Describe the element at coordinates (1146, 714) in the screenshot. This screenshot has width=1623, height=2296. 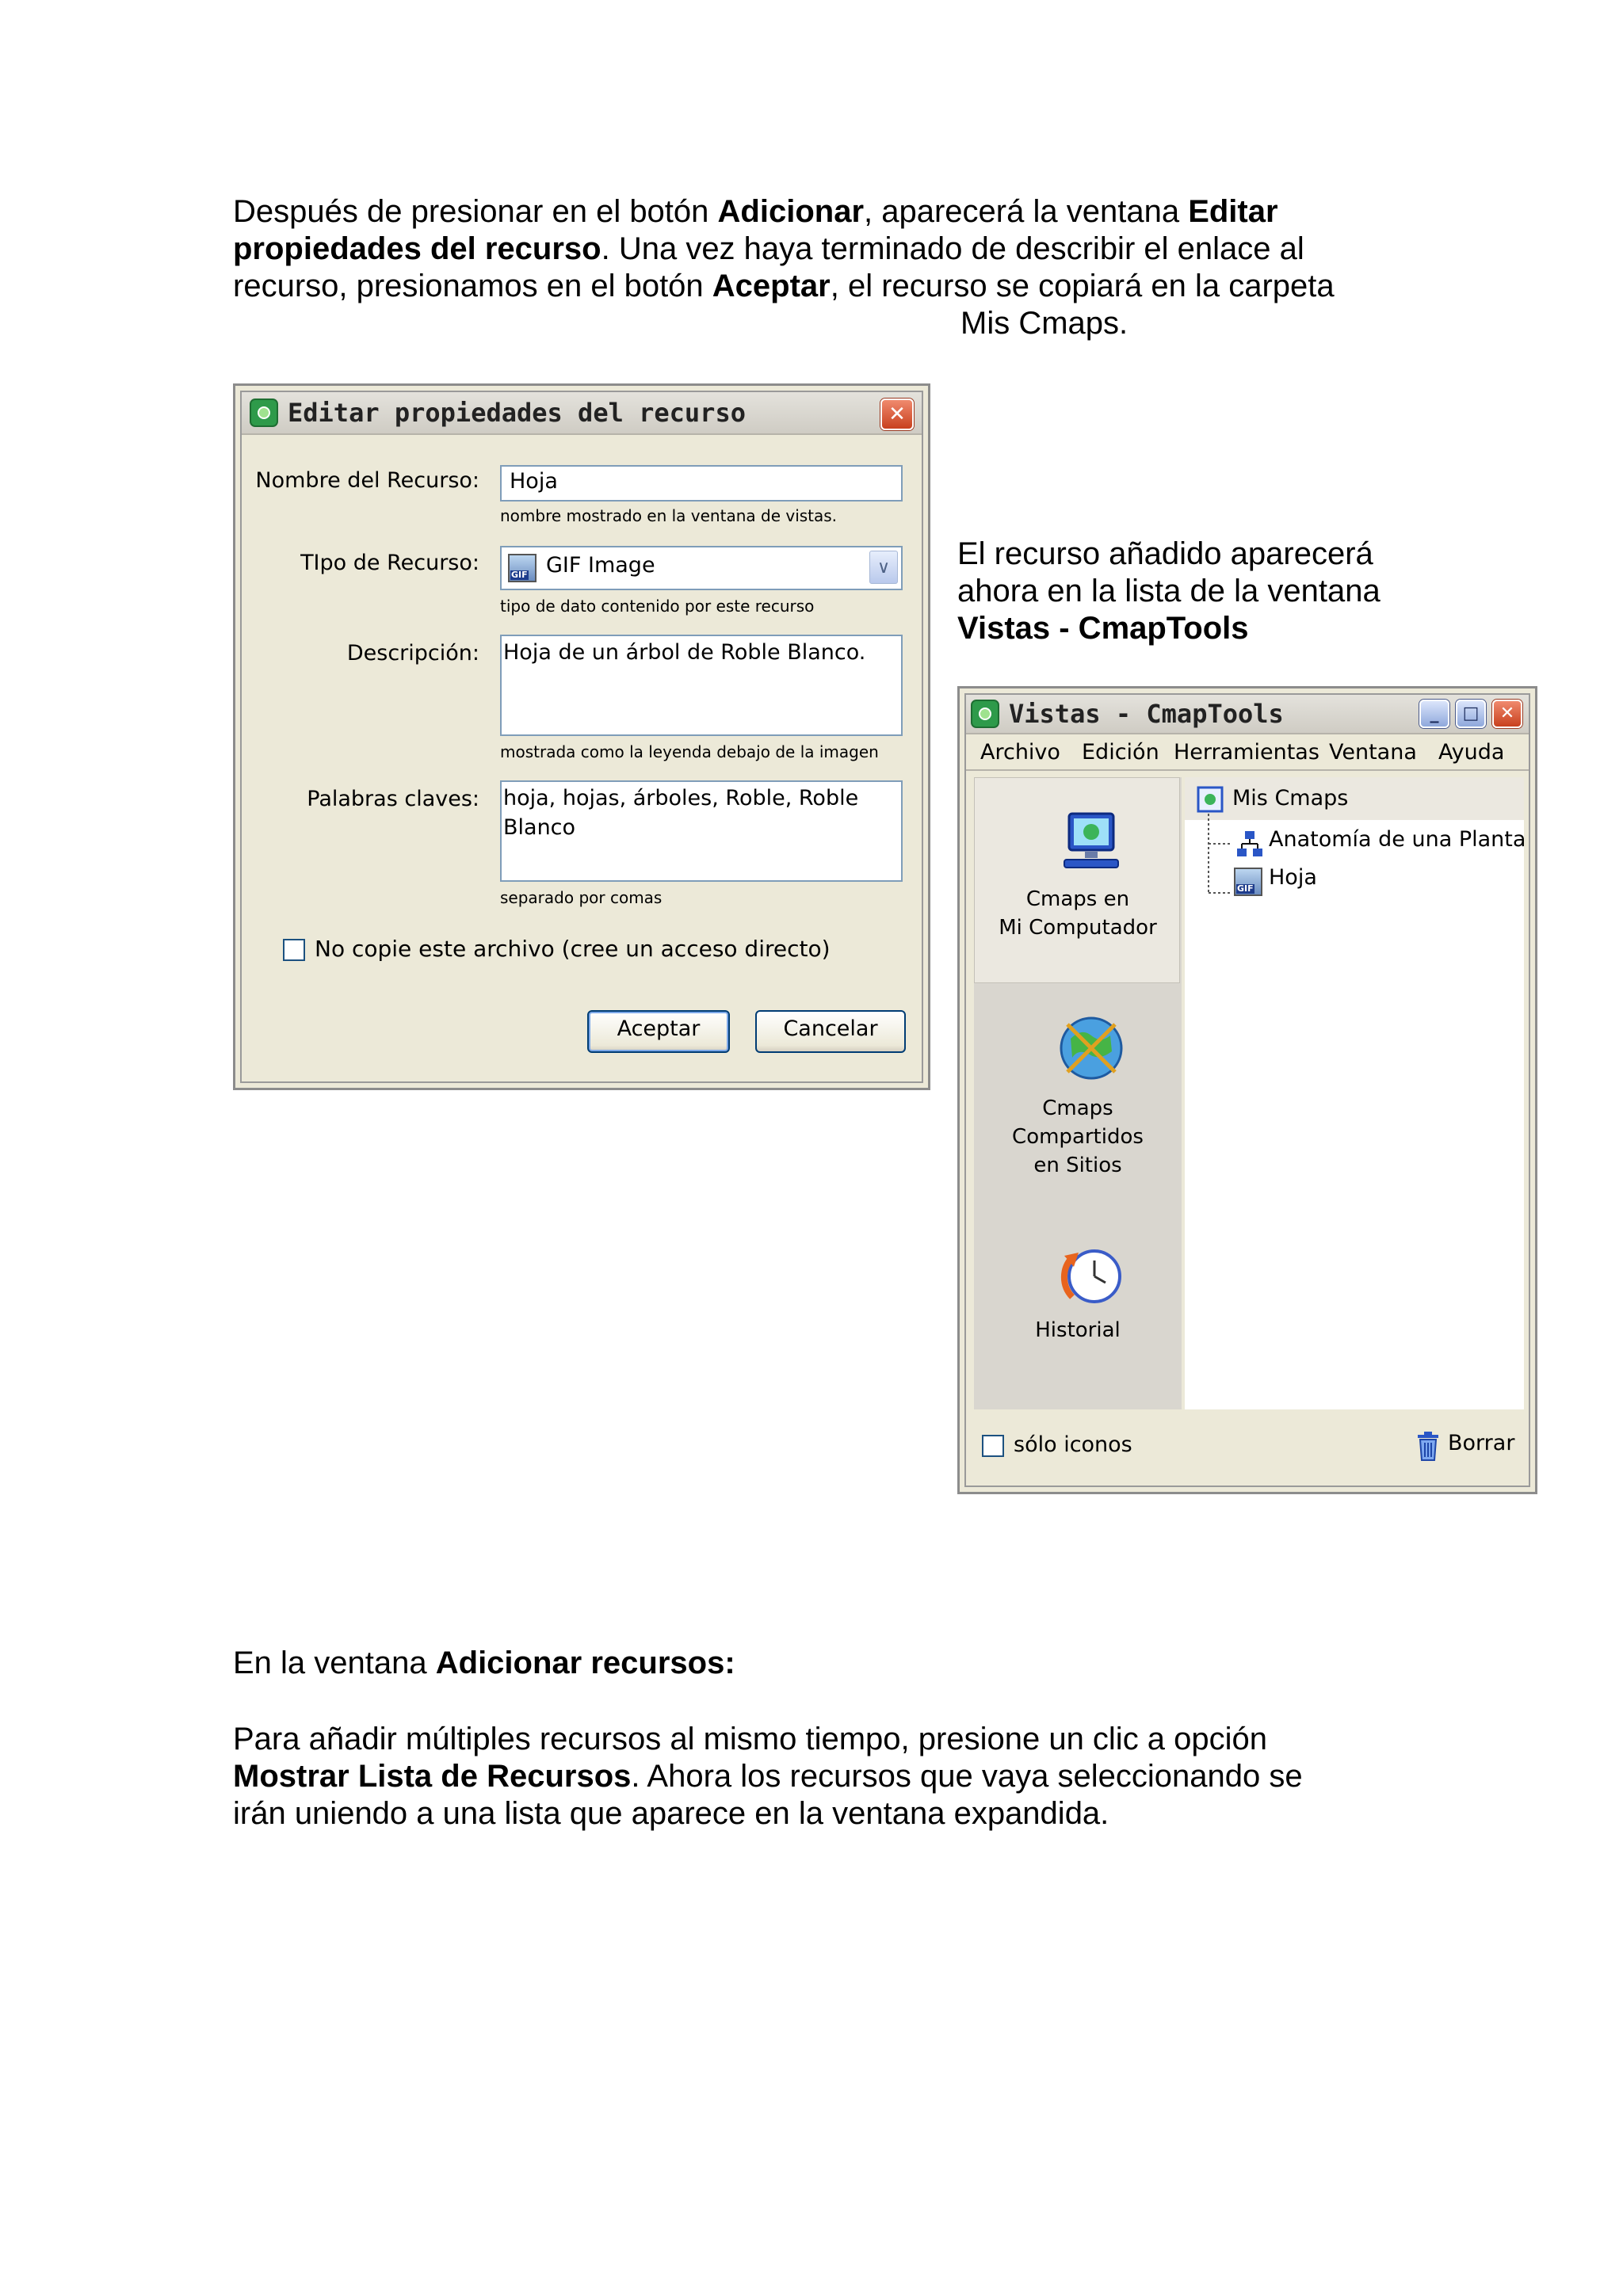
I see `window-title: Vistas - CmapTools` at that location.